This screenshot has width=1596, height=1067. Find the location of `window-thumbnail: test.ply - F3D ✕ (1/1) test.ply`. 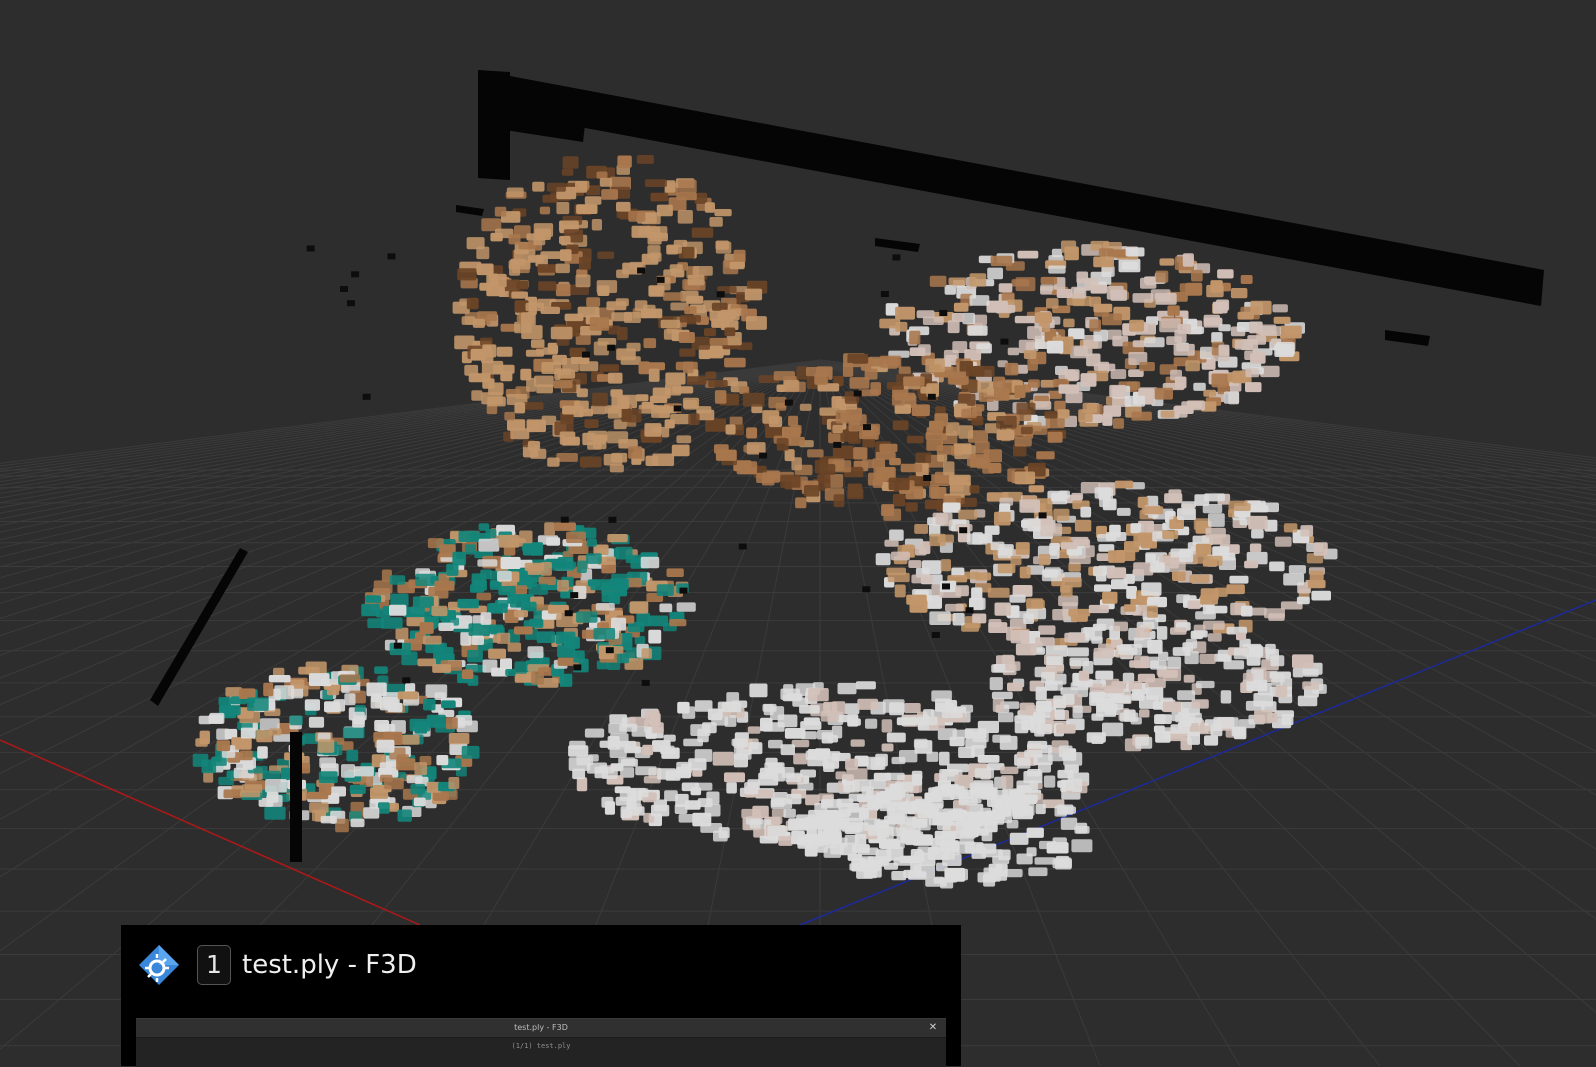

window-thumbnail: test.ply - F3D ✕ (1/1) test.ply is located at coordinates (541, 1042).